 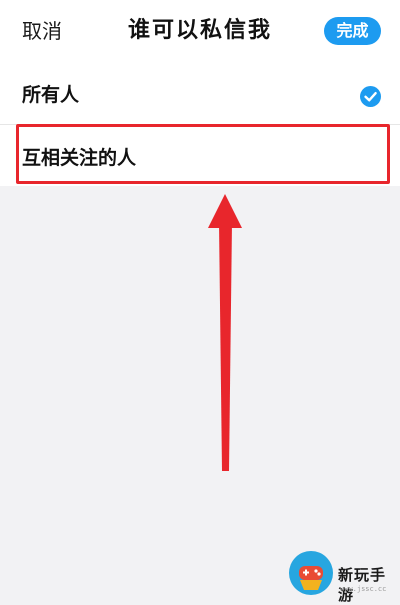 What do you see at coordinates (311, 573) in the screenshot?
I see `gamepad-logo-icon` at bounding box center [311, 573].